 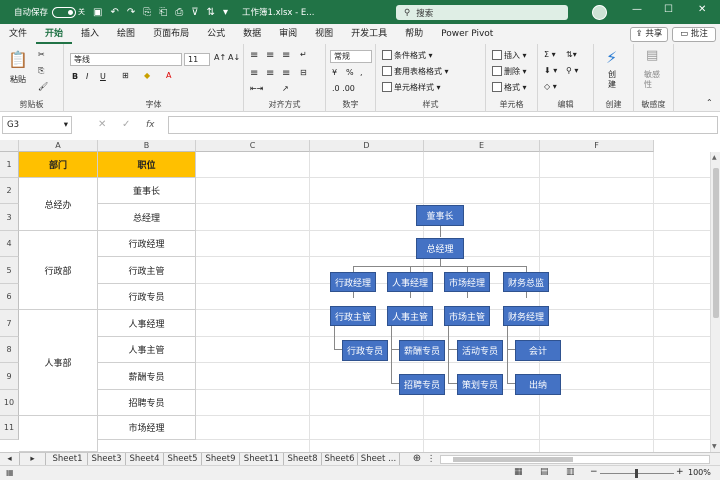 What do you see at coordinates (714, 157) in the screenshot?
I see `scroll-up-icon: ▲` at bounding box center [714, 157].